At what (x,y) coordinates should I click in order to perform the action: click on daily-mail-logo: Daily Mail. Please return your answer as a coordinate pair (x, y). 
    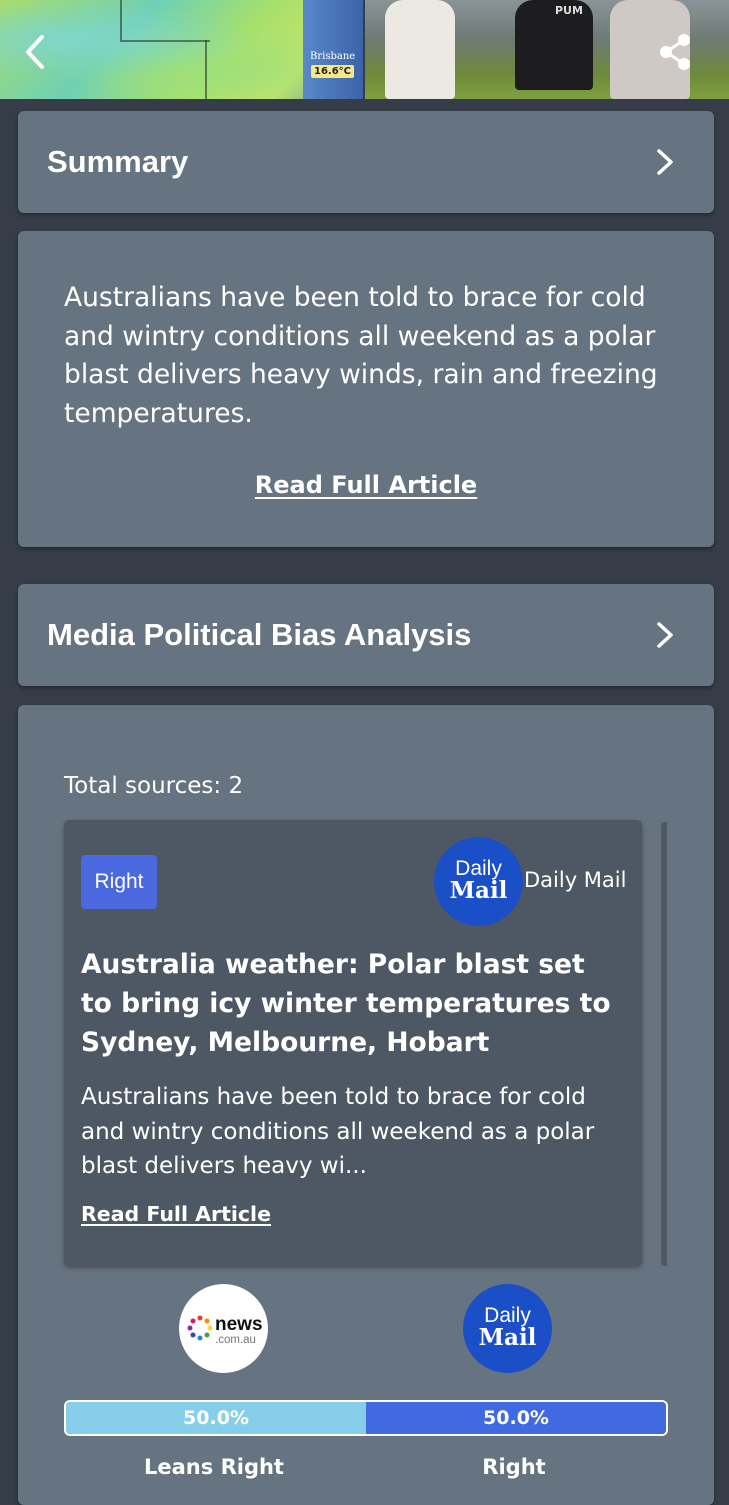
    Looking at the image, I should click on (478, 881).